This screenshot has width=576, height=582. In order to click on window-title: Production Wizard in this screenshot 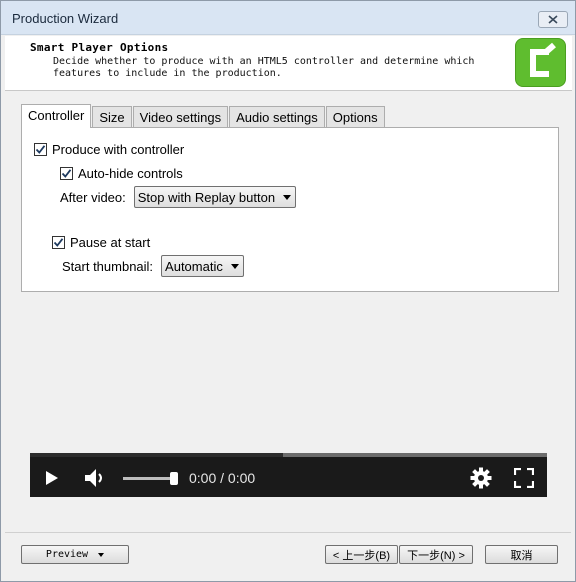, I will do `click(65, 18)`.